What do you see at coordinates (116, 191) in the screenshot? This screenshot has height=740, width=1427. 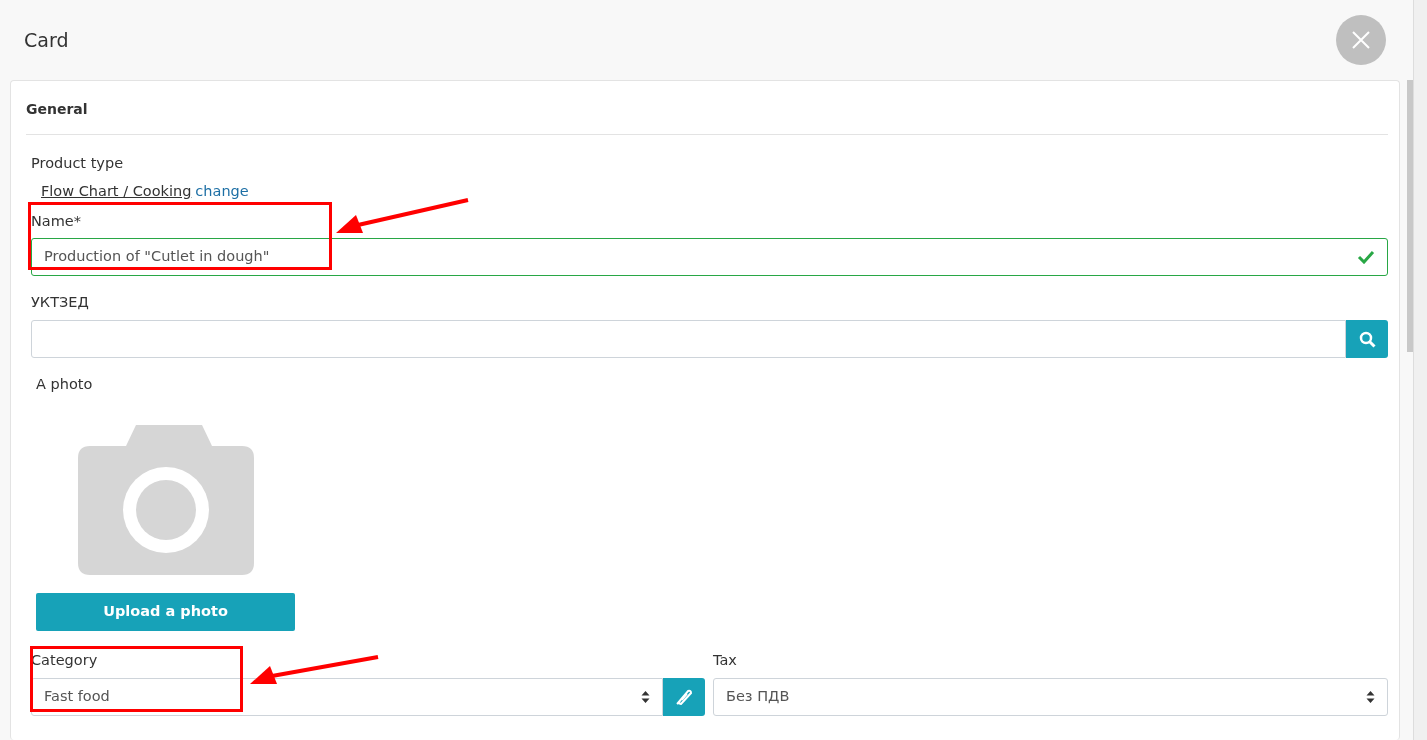 I see `product-type-link: Flow Chart / Cooking` at bounding box center [116, 191].